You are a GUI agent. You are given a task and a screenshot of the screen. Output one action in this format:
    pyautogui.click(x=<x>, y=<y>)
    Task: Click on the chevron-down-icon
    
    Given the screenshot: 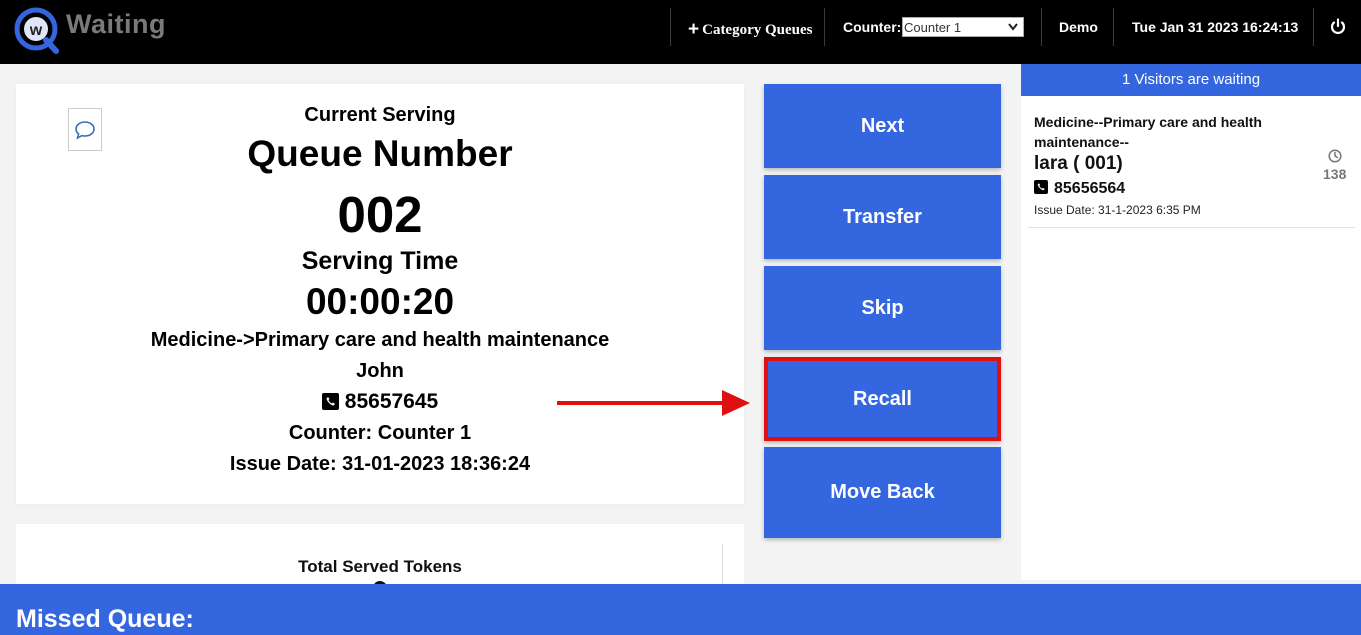 What is the action you would take?
    pyautogui.click(x=1013, y=27)
    